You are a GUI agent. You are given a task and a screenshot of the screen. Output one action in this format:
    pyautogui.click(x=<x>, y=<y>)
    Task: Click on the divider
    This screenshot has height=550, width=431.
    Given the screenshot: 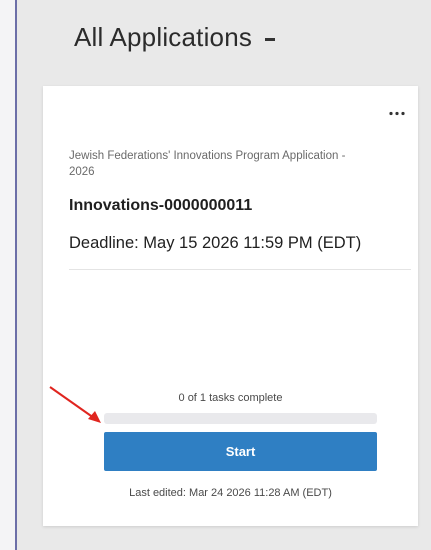 What is the action you would take?
    pyautogui.click(x=240, y=269)
    